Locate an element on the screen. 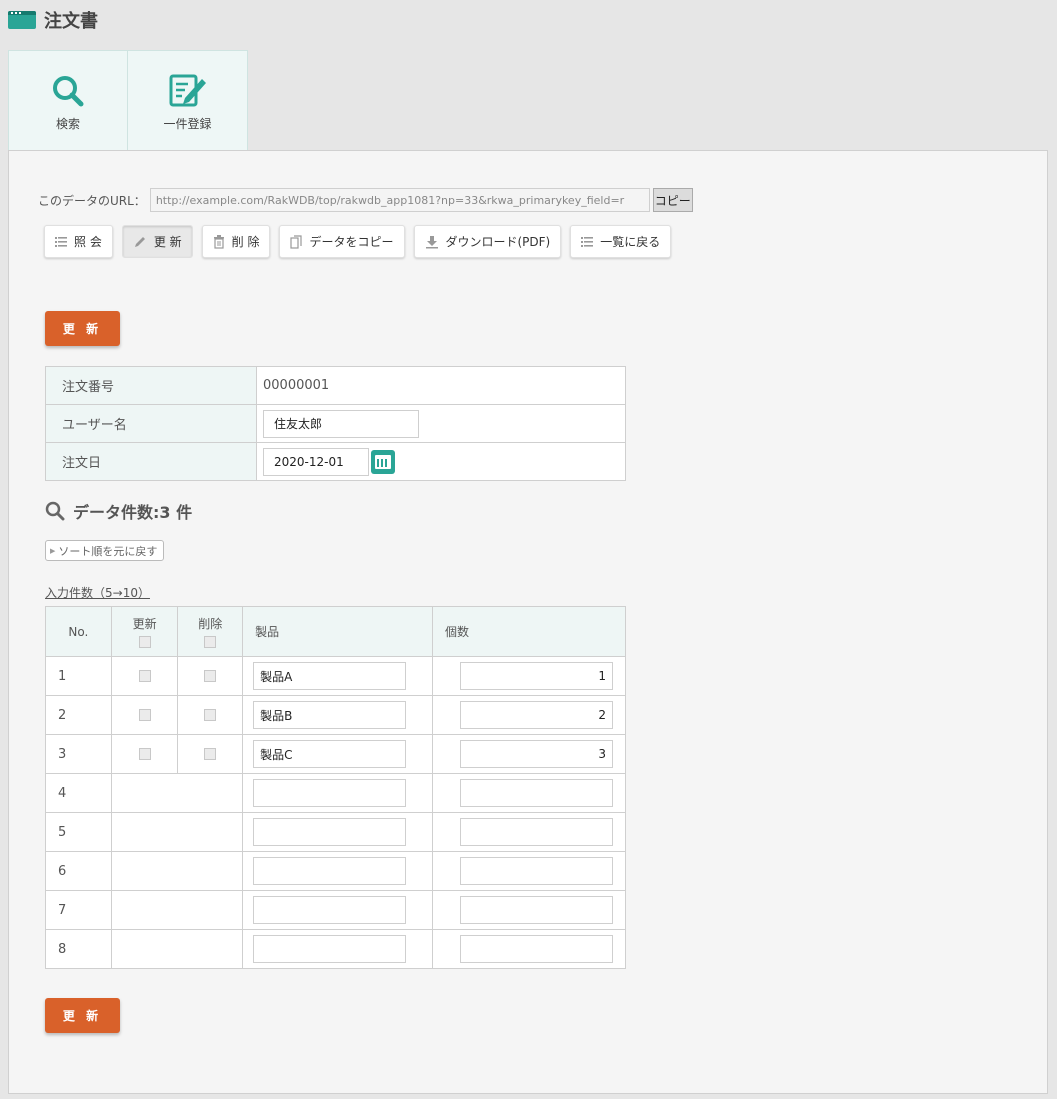 Image resolution: width=1057 pixels, height=1099 pixels. triangle-right-icon: ▶ is located at coordinates (53, 550).